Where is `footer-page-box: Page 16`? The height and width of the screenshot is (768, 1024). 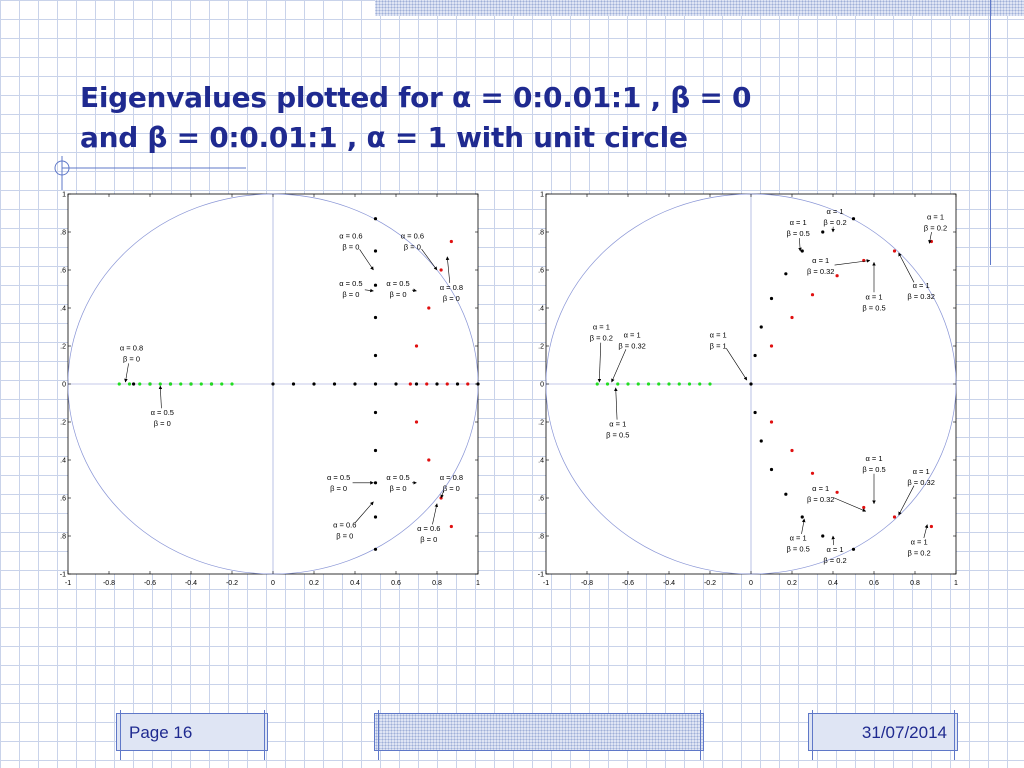 footer-page-box: Page 16 is located at coordinates (192, 732).